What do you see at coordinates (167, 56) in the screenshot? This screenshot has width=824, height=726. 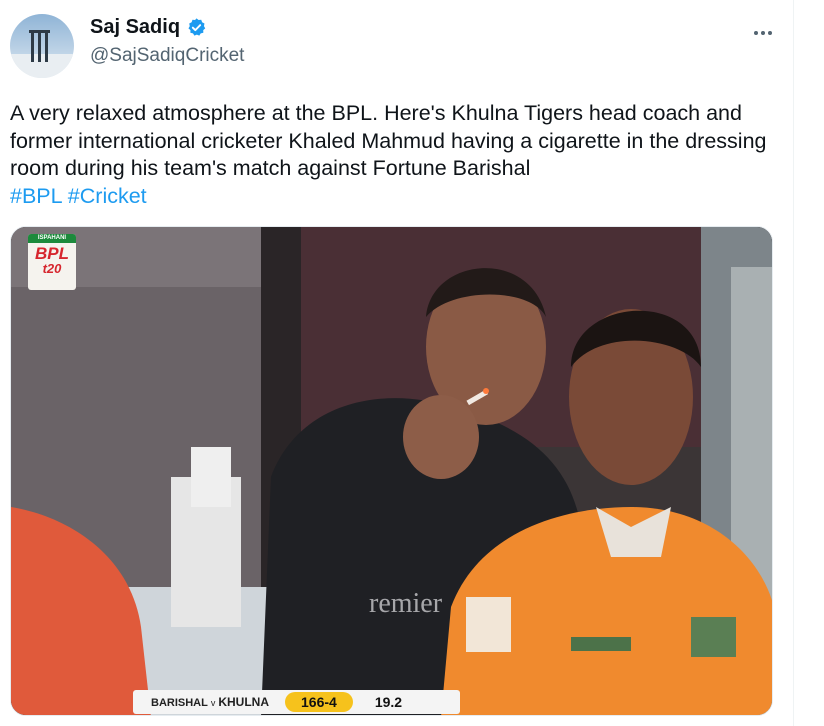 I see `author-handle: @SajSadiqCricket` at bounding box center [167, 56].